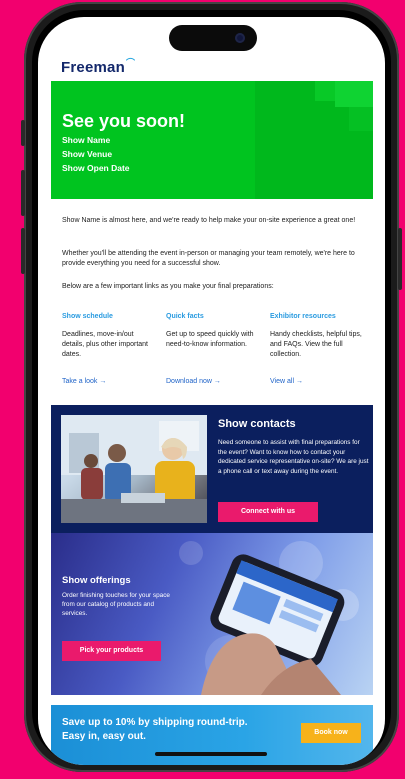  I want to click on volume-up-button, so click(23, 193).